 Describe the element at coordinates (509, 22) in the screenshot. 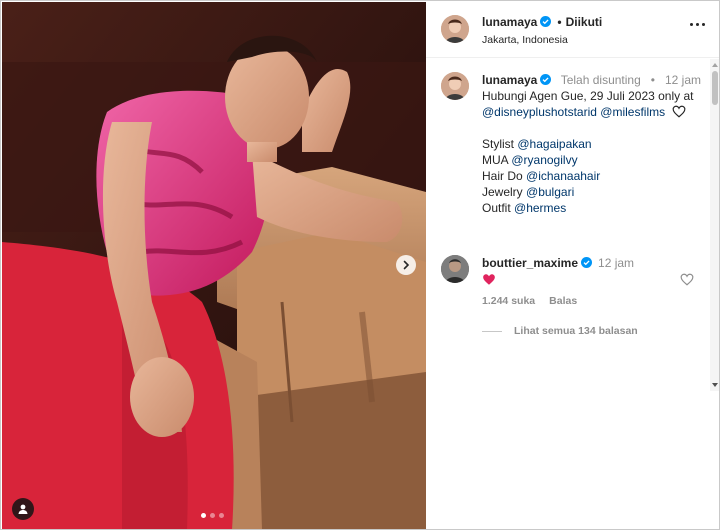

I see `author-username: lunamaya` at that location.